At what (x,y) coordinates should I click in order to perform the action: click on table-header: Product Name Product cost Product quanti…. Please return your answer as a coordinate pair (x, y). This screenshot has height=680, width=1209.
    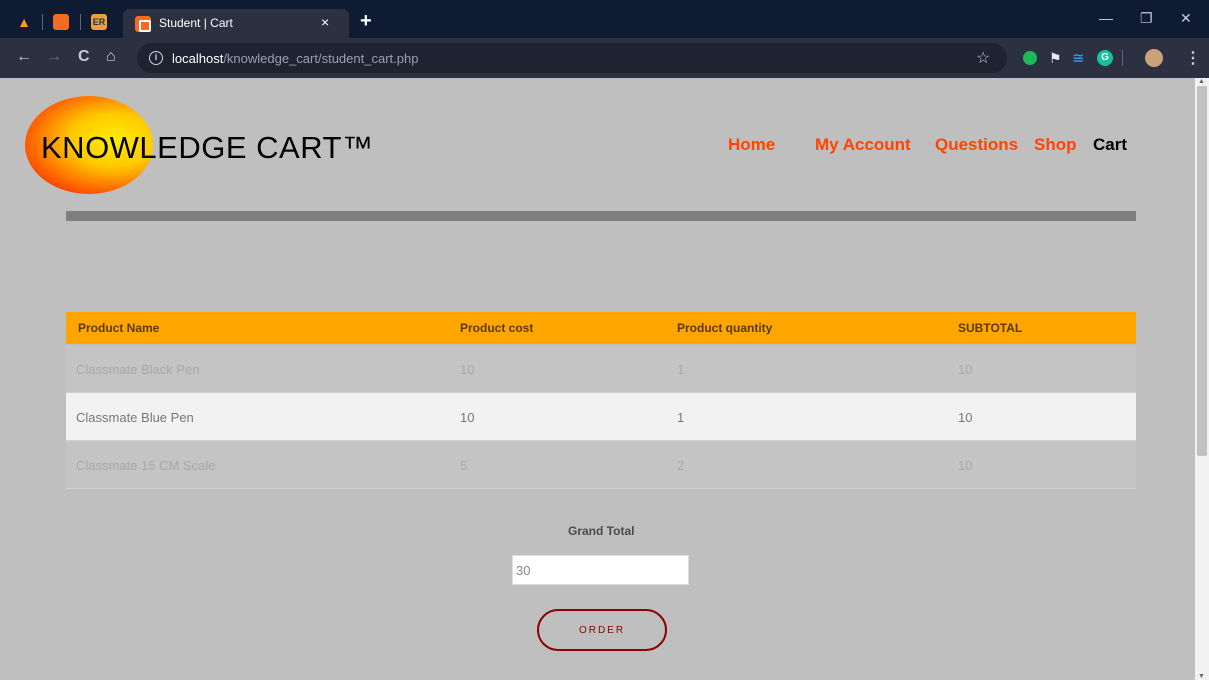
    Looking at the image, I should click on (601, 328).